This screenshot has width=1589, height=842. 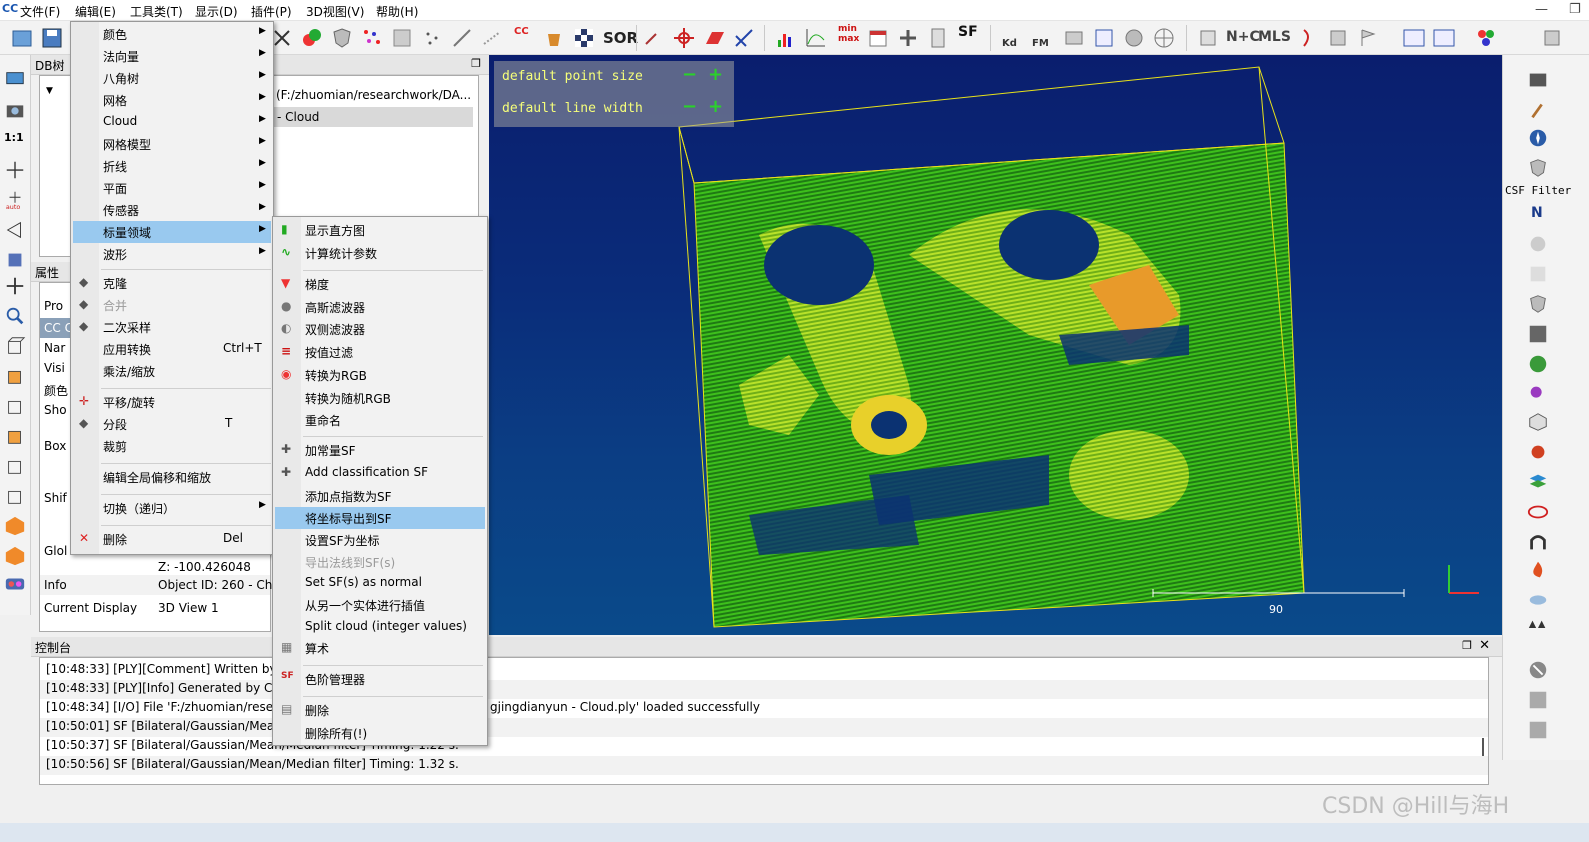 I want to click on save-icon, so click(x=52, y=38).